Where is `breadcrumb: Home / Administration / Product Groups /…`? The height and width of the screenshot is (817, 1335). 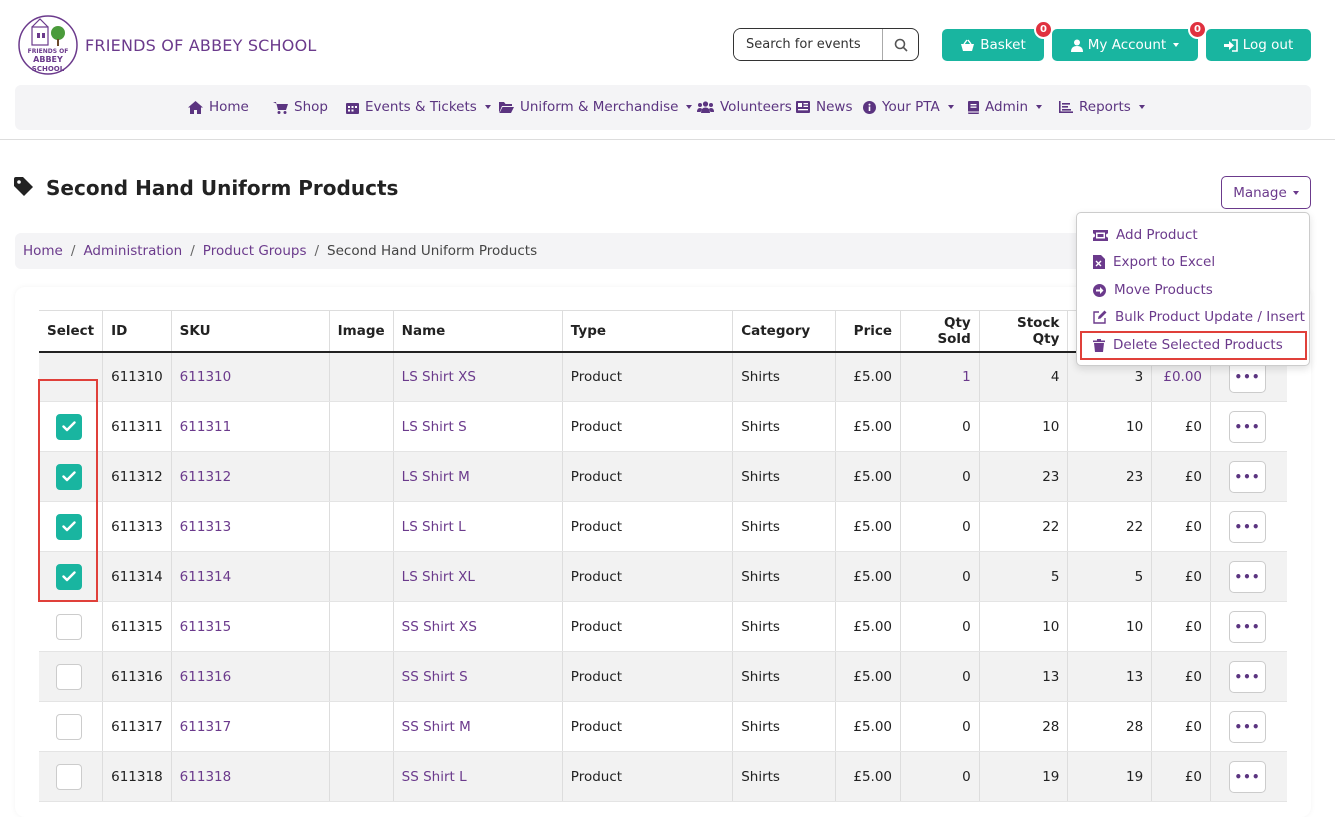 breadcrumb: Home / Administration / Product Groups /… is located at coordinates (550, 251).